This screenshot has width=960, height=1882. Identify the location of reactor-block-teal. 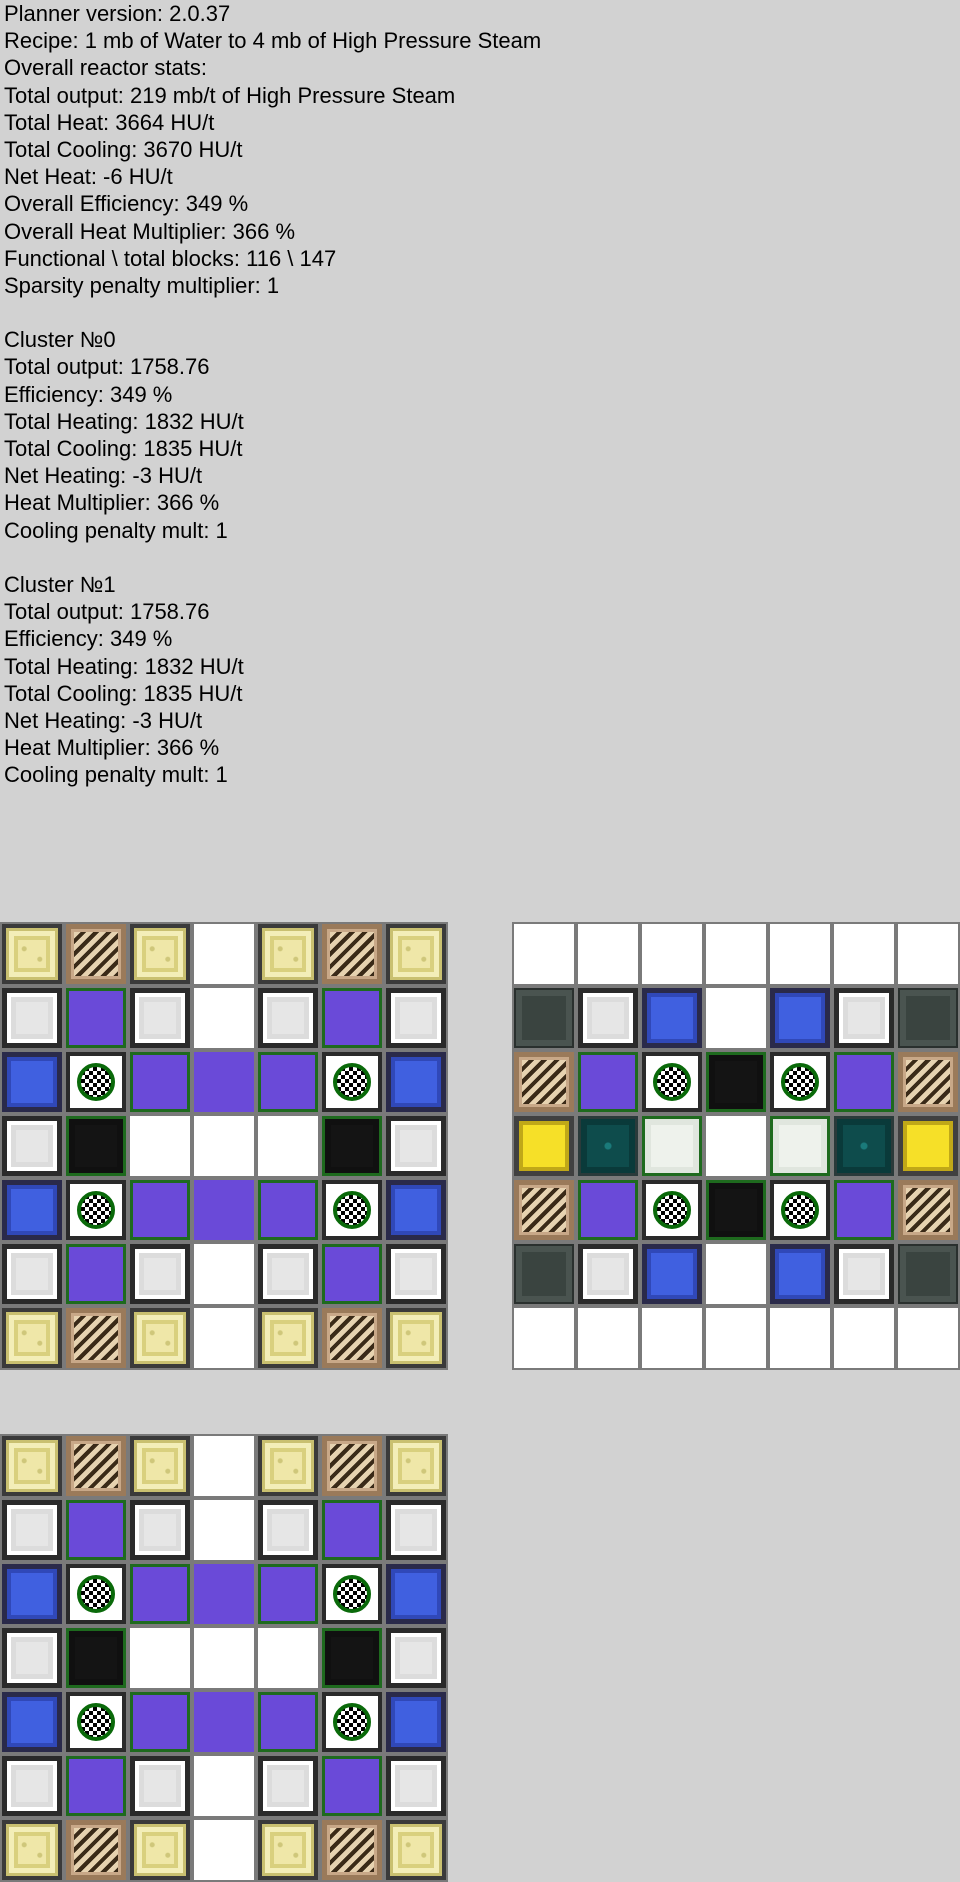
(864, 1146).